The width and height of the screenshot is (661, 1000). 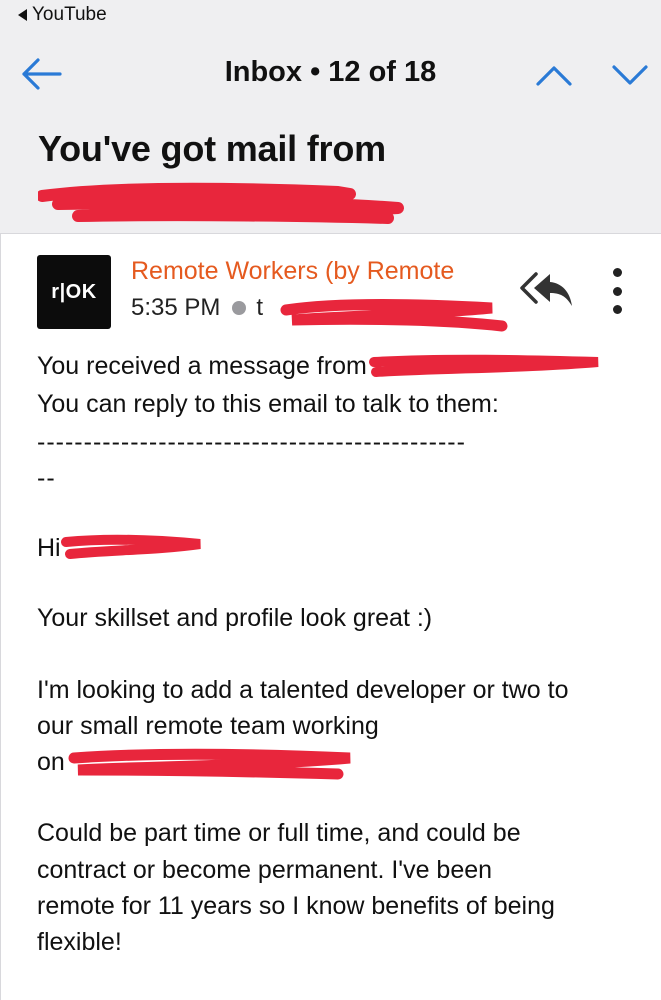 I want to click on paragraph-1: Your skillset and profile look great :), so click(x=235, y=618).